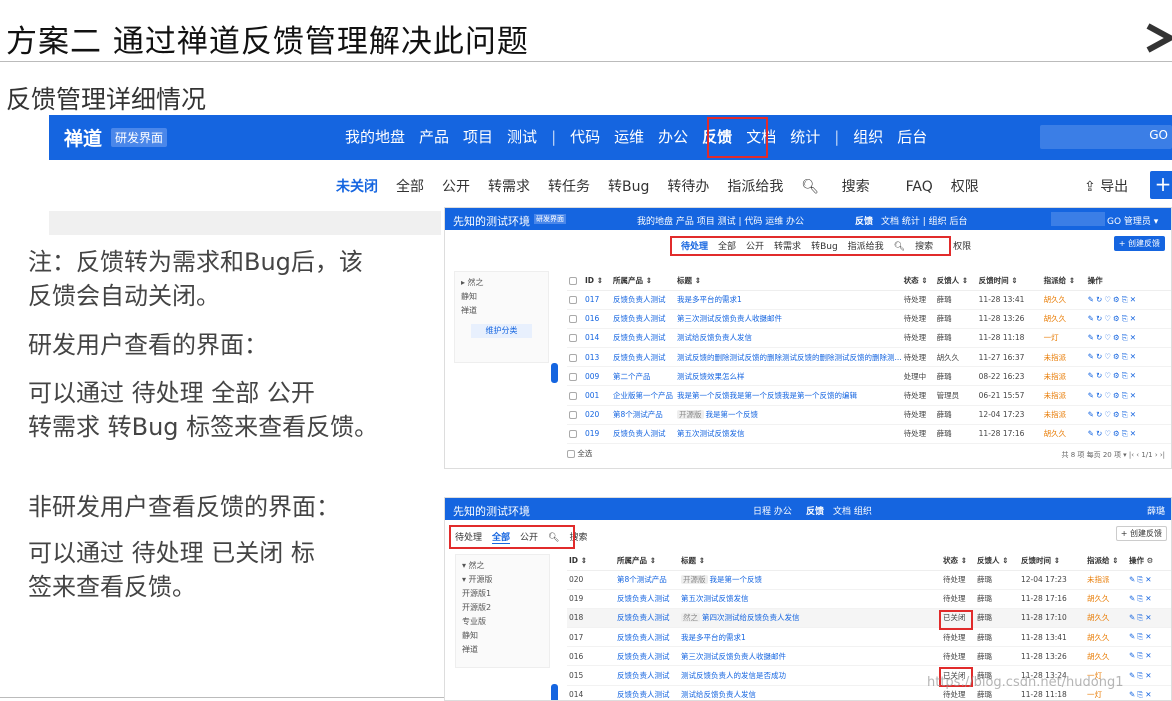 The height and width of the screenshot is (701, 1172). I want to click on tab-all: 全部, so click(410, 187).